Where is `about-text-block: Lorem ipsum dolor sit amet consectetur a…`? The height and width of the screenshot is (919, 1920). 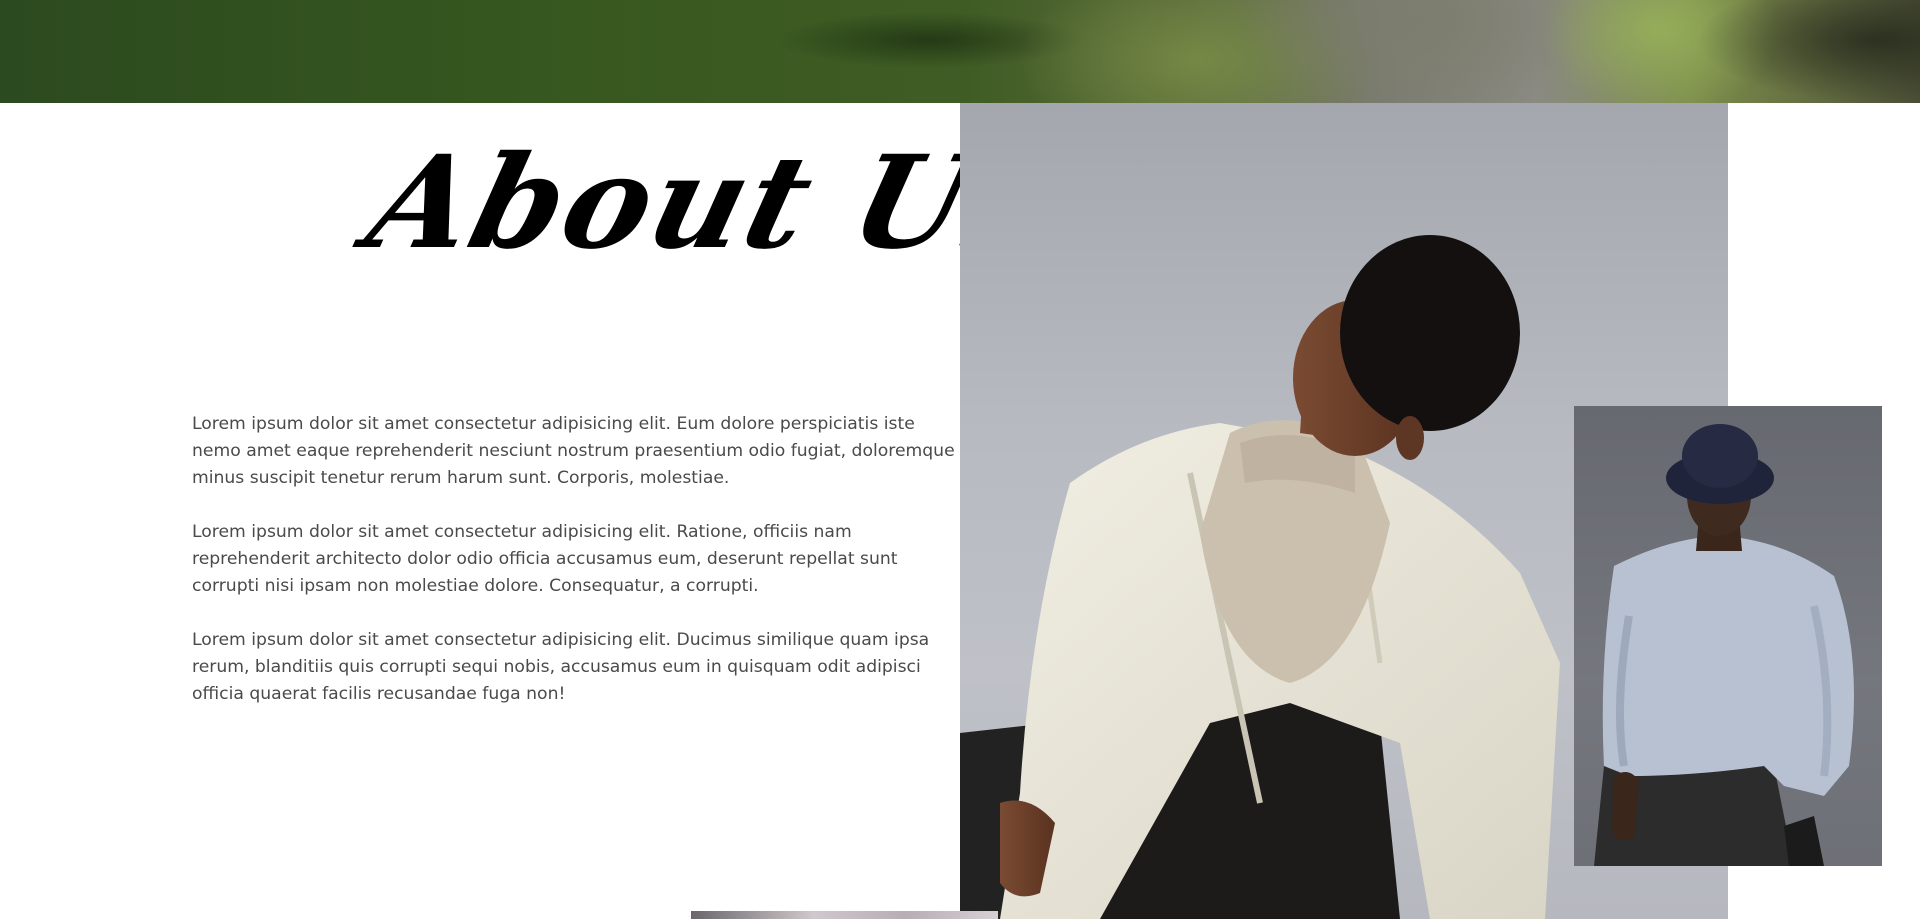 about-text-block: Lorem ipsum dolor sit amet consectetur a… is located at coordinates (577, 573).